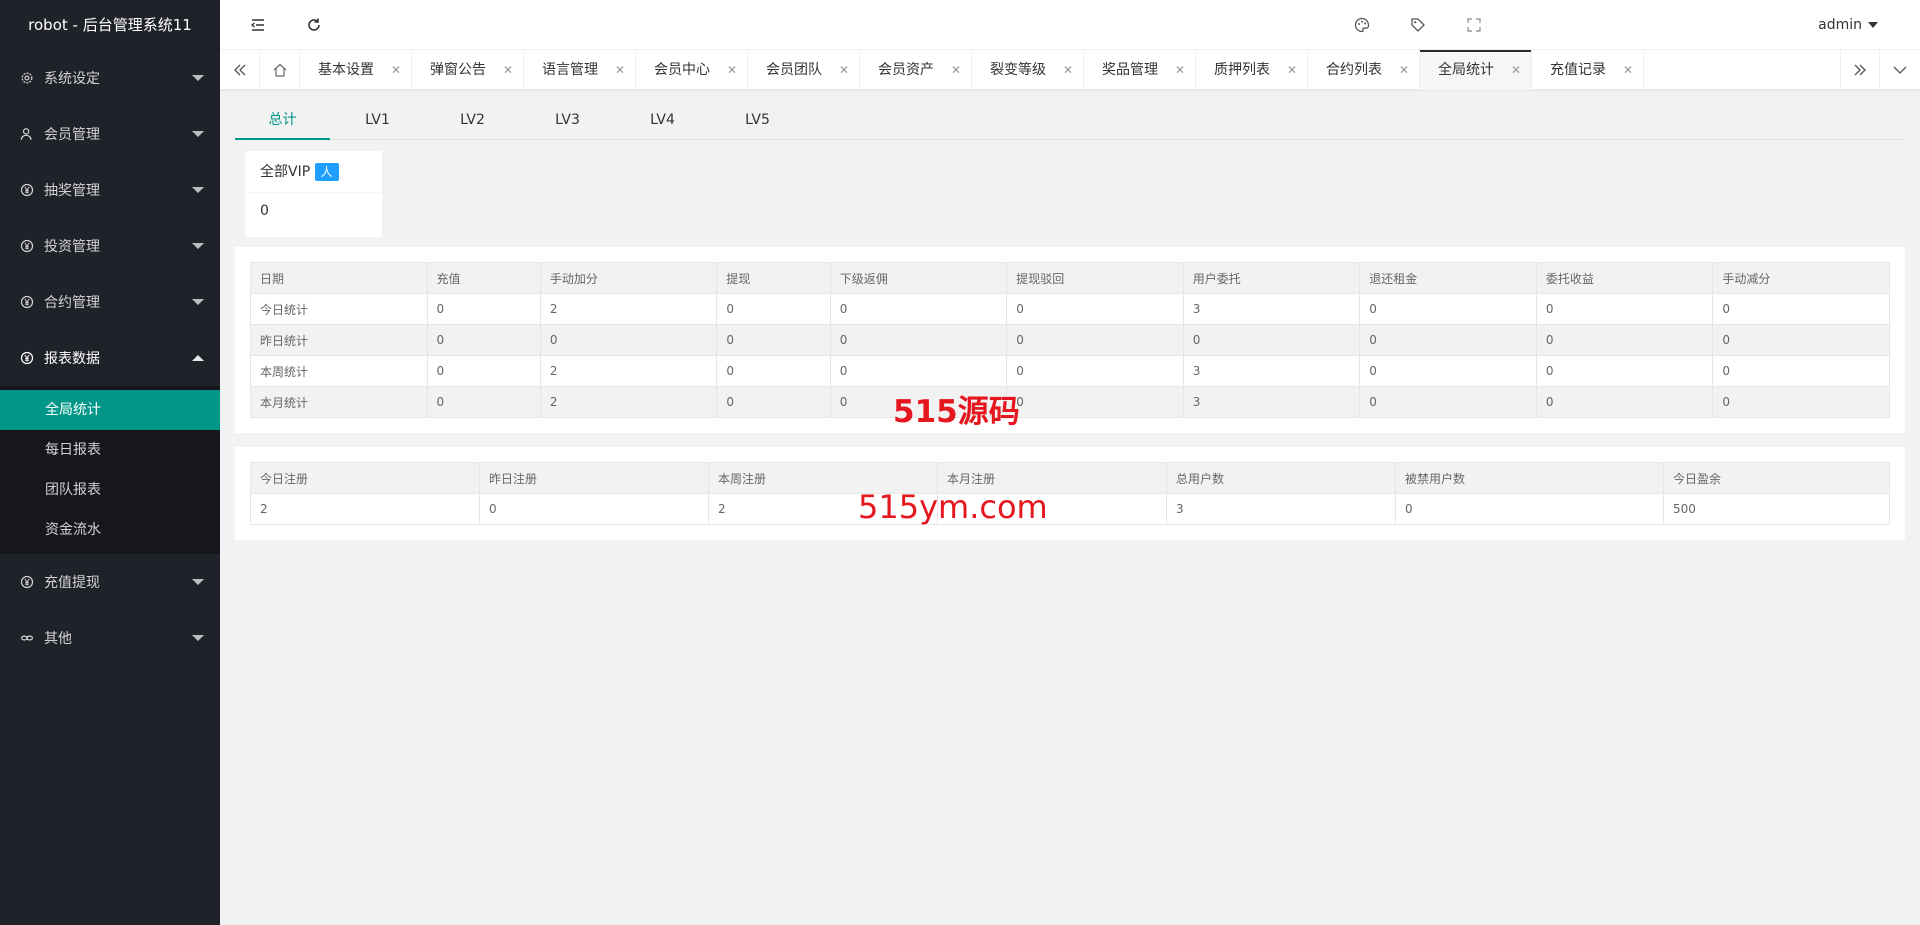  I want to click on tab-lv1: LV1, so click(377, 121).